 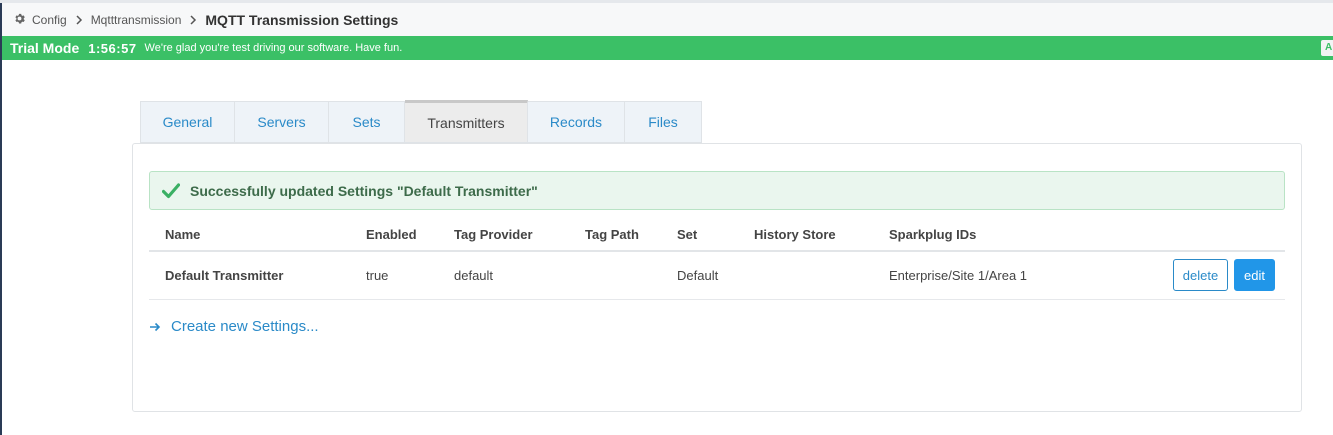 I want to click on row-enabled: true, so click(x=377, y=275).